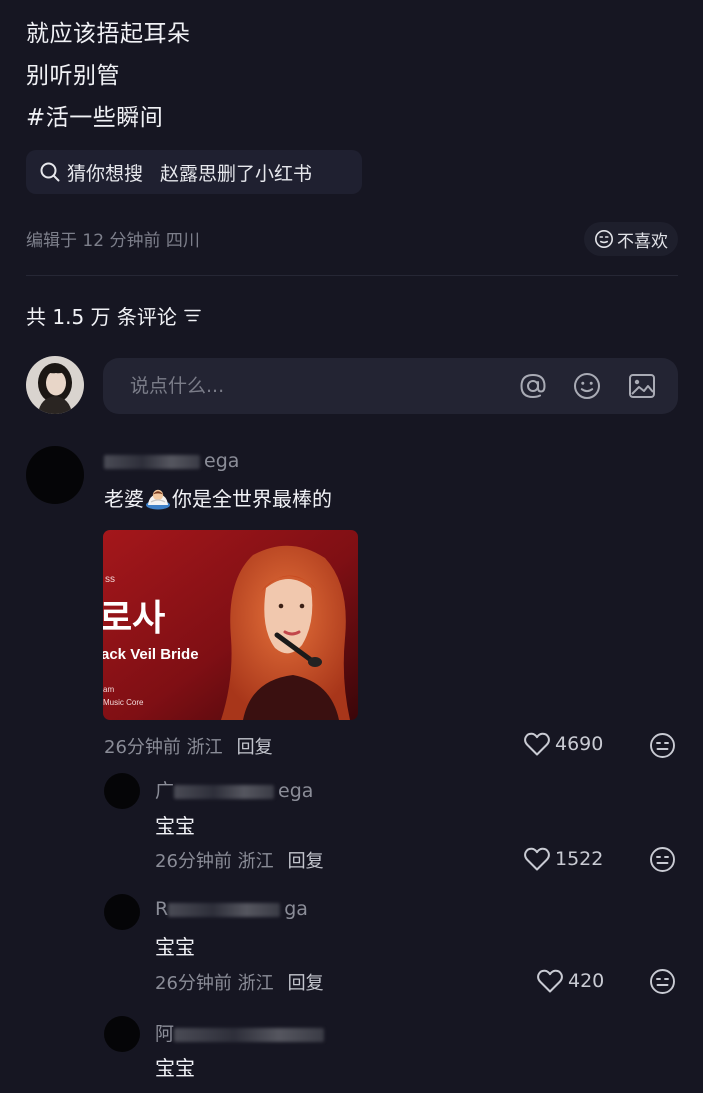  What do you see at coordinates (163, 747) in the screenshot?
I see `comment-time-location: 26分钟前 浙江` at bounding box center [163, 747].